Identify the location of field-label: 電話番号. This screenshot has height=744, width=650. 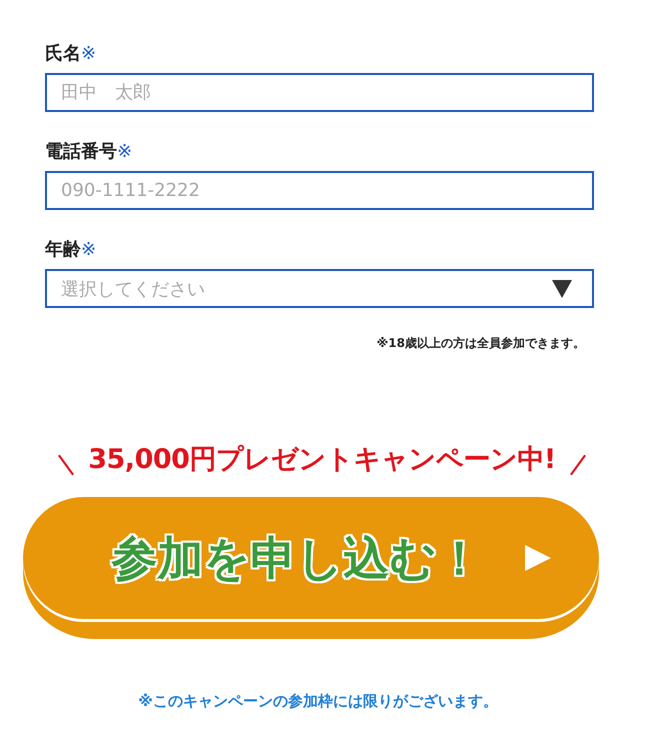
(81, 152).